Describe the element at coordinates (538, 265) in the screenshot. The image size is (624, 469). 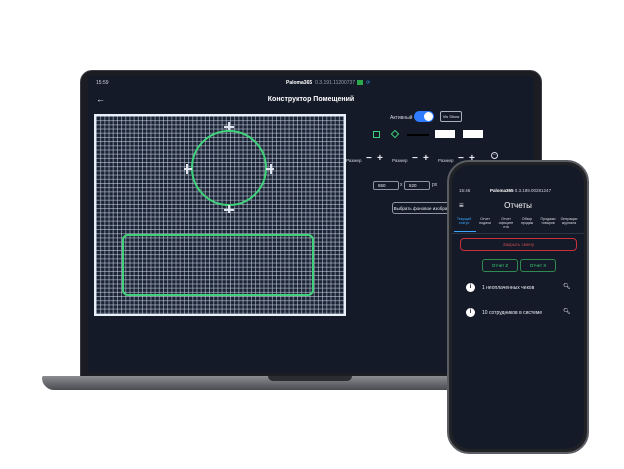
I see `report-x-button: Отчет X` at that location.